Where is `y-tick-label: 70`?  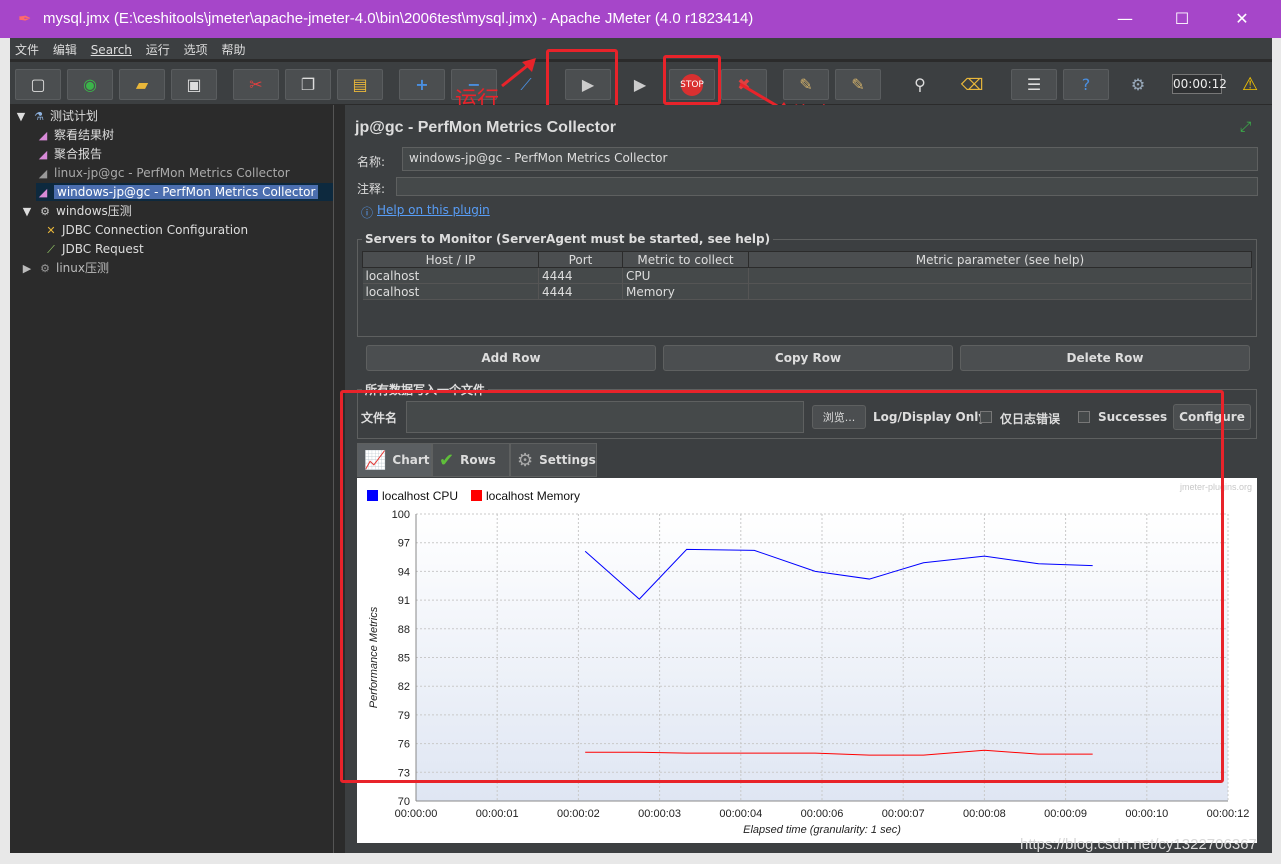
y-tick-label: 70 is located at coordinates (404, 802).